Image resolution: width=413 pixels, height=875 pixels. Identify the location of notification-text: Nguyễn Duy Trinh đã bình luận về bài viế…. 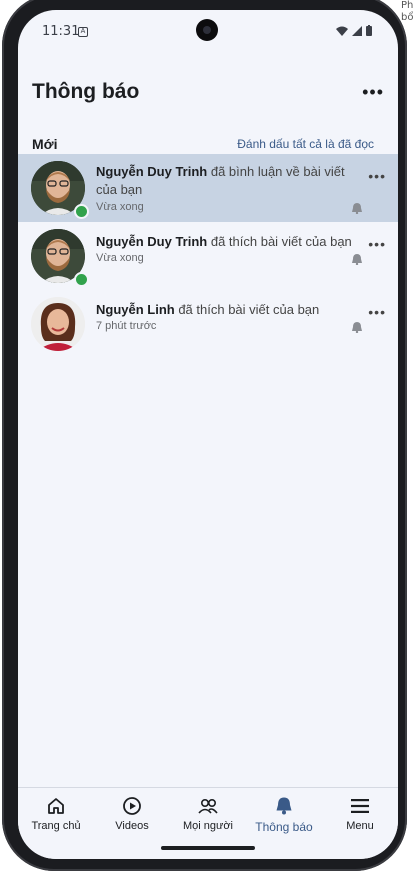
(232, 181).